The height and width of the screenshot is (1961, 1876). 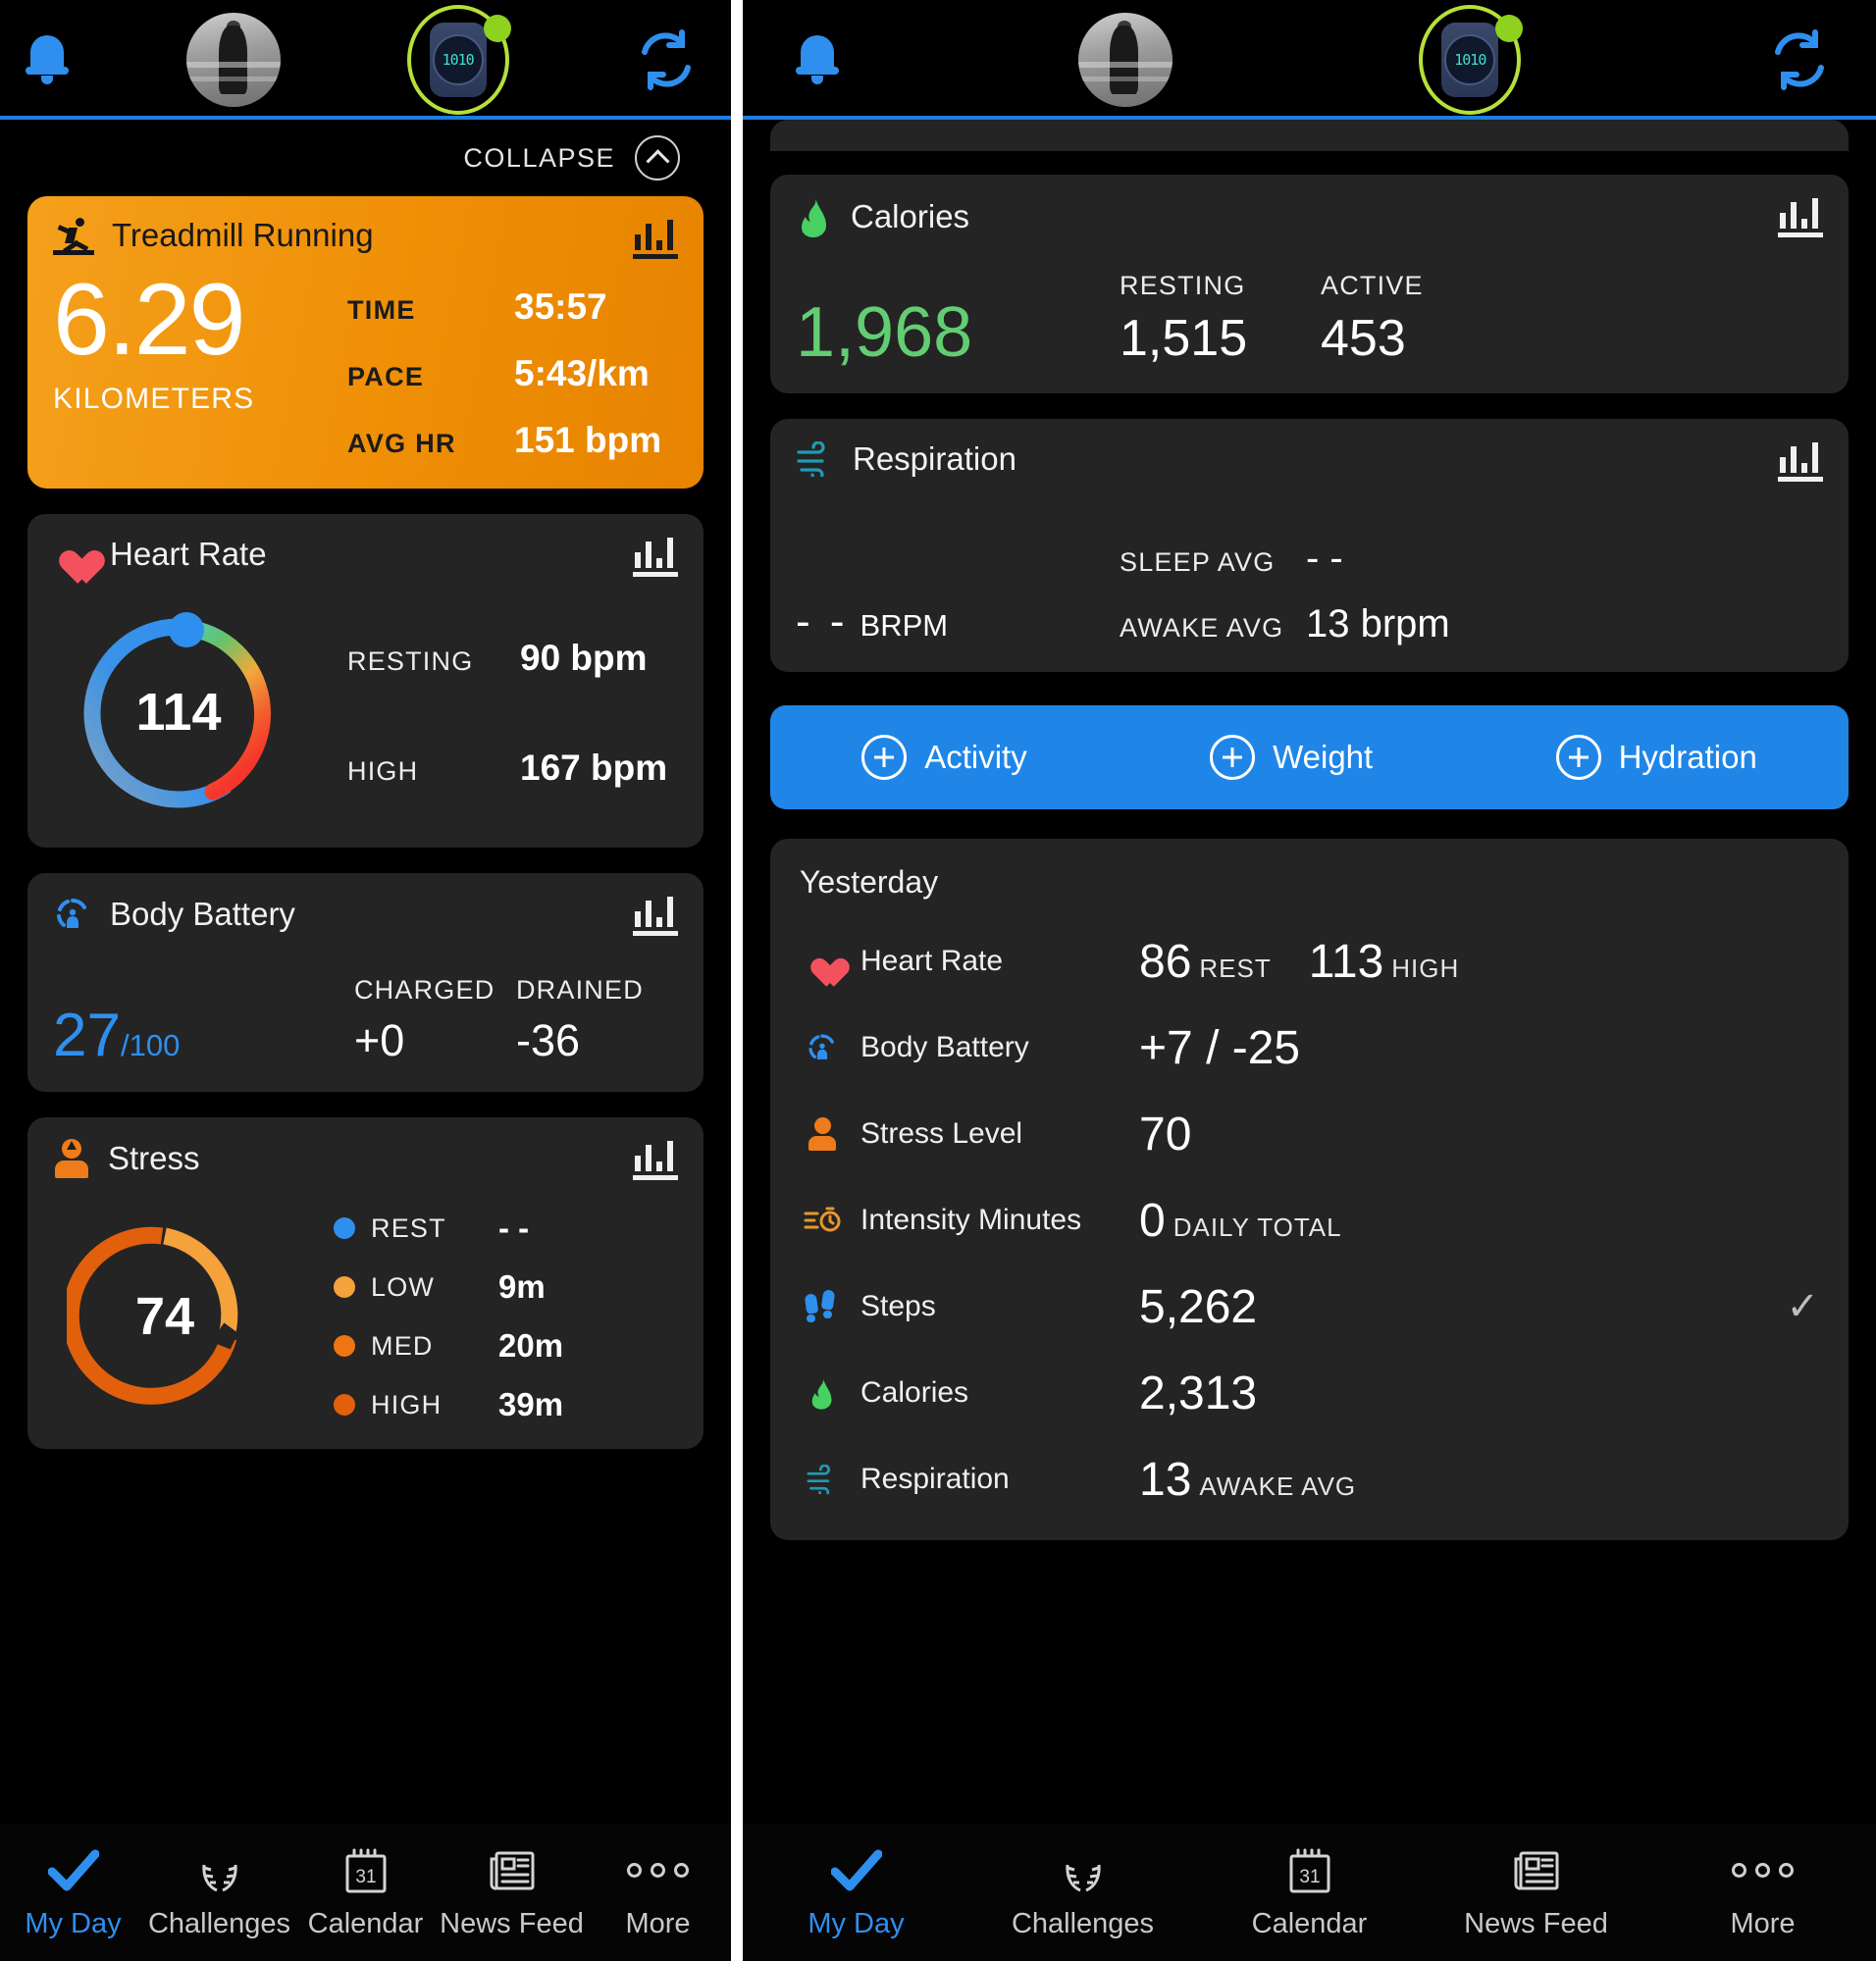 What do you see at coordinates (512, 1923) in the screenshot?
I see `nav-label: News Feed` at bounding box center [512, 1923].